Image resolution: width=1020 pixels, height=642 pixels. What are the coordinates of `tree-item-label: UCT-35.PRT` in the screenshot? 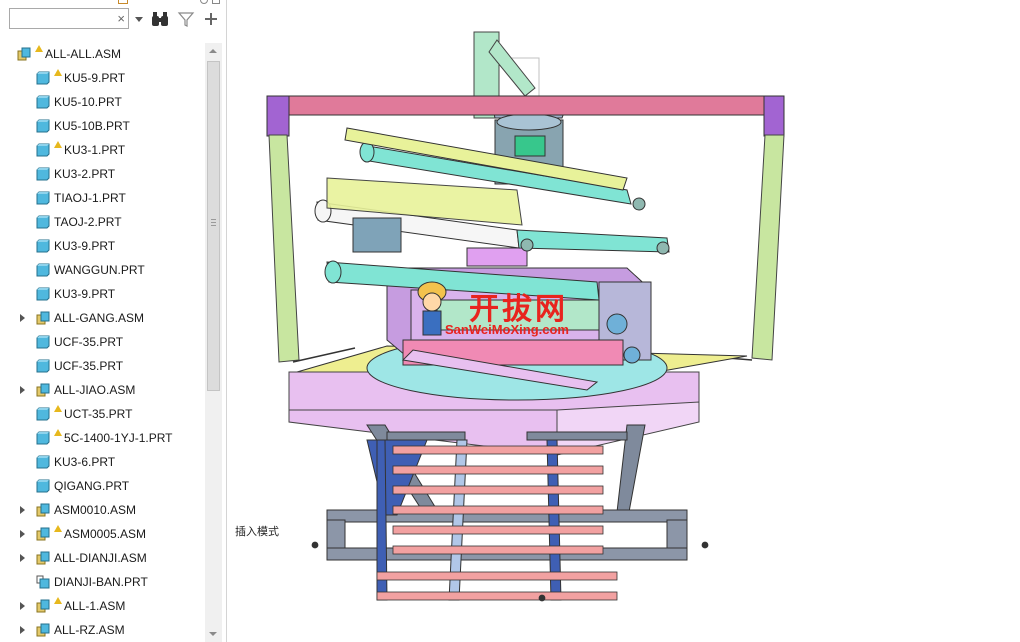 It's located at (98, 414).